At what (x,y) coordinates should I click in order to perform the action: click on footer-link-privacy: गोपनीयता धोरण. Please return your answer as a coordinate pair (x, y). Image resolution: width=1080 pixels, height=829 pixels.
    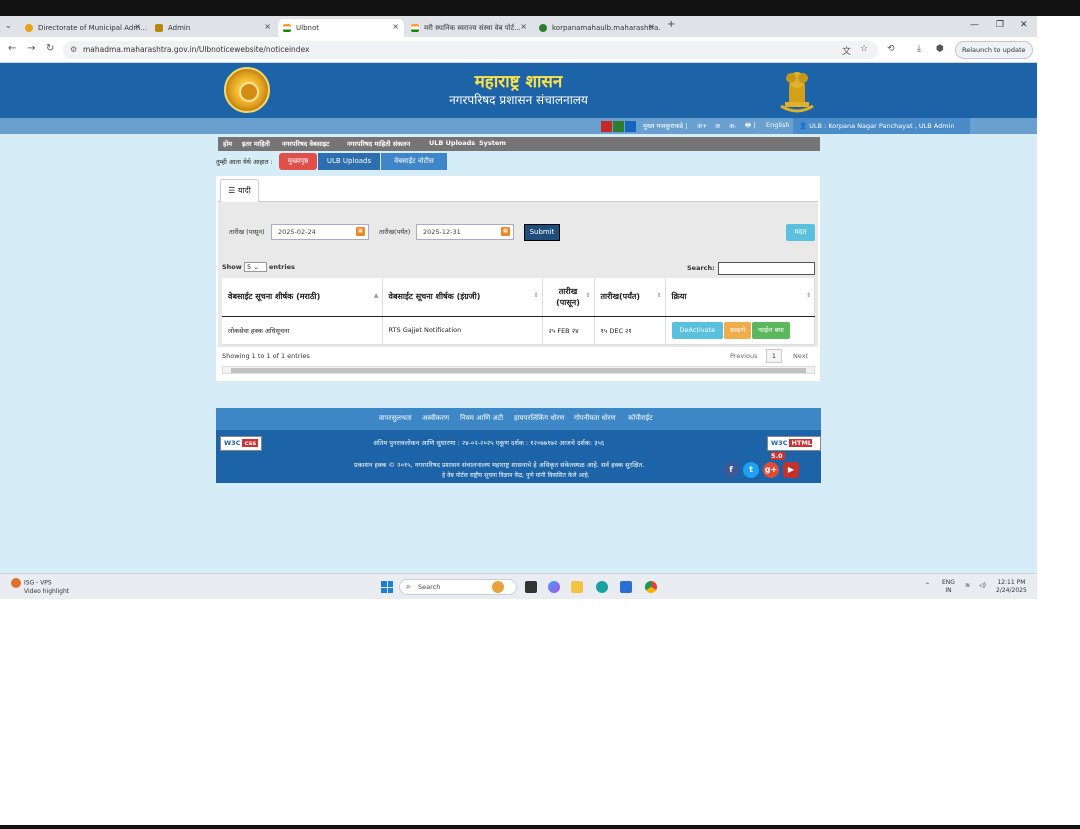
    Looking at the image, I should click on (595, 418).